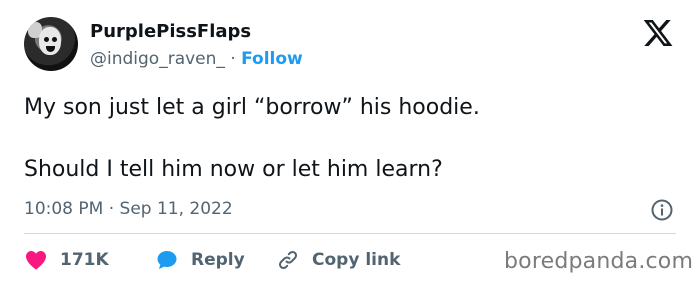 The image size is (700, 287). What do you see at coordinates (599, 261) in the screenshot?
I see `watermark: boredpanda.com` at bounding box center [599, 261].